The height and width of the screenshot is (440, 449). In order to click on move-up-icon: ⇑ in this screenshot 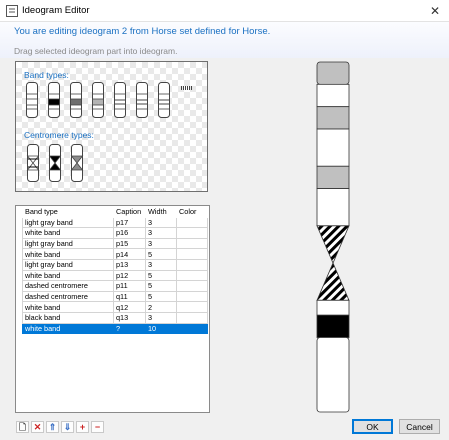, I will do `click(52, 427)`.